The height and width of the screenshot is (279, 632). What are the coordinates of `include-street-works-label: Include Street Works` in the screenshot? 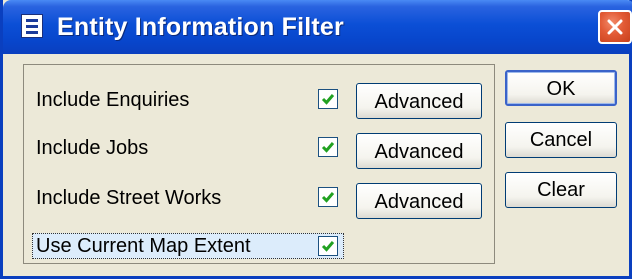 It's located at (129, 198).